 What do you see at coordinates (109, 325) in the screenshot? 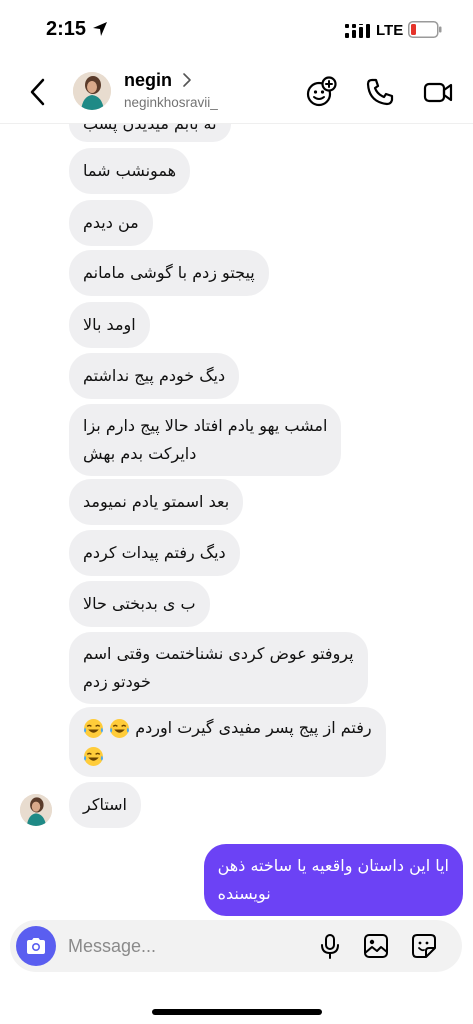
I see `message-bubble: اومد بالا` at bounding box center [109, 325].